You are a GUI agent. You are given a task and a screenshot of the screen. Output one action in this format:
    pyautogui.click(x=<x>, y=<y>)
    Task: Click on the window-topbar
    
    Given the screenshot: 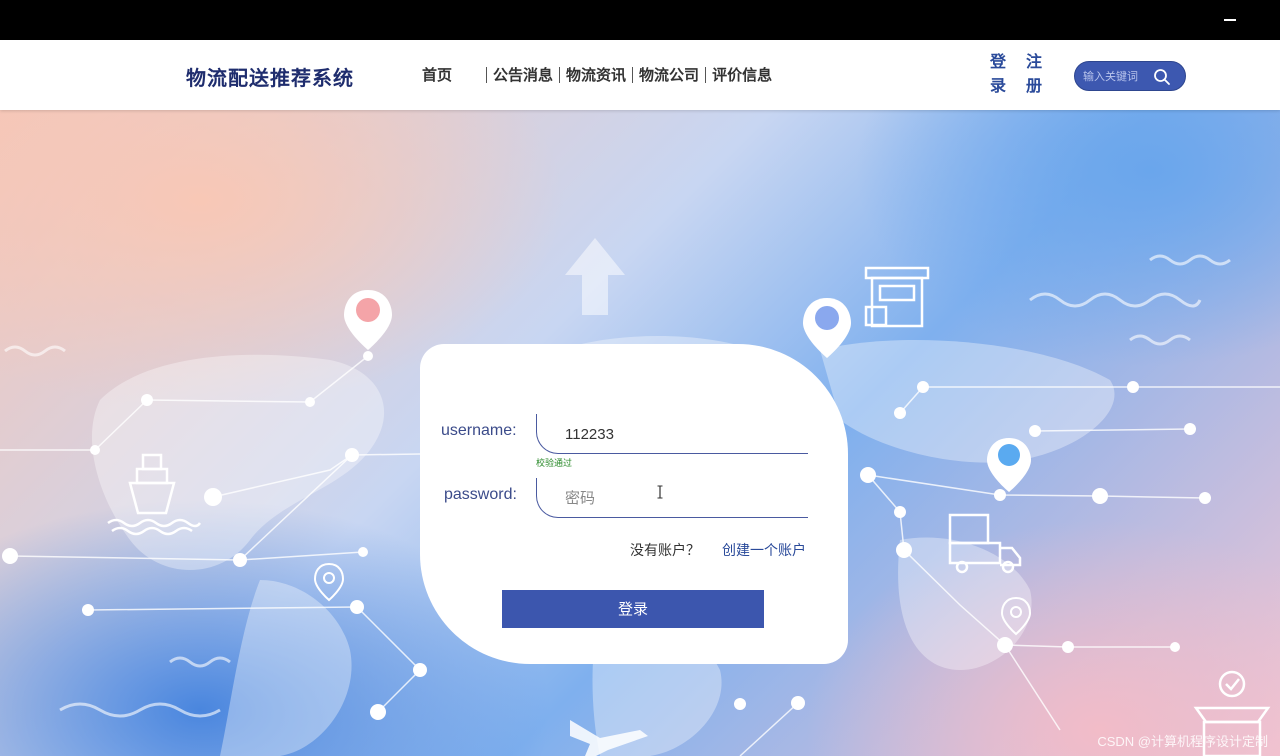 What is the action you would take?
    pyautogui.click(x=640, y=20)
    